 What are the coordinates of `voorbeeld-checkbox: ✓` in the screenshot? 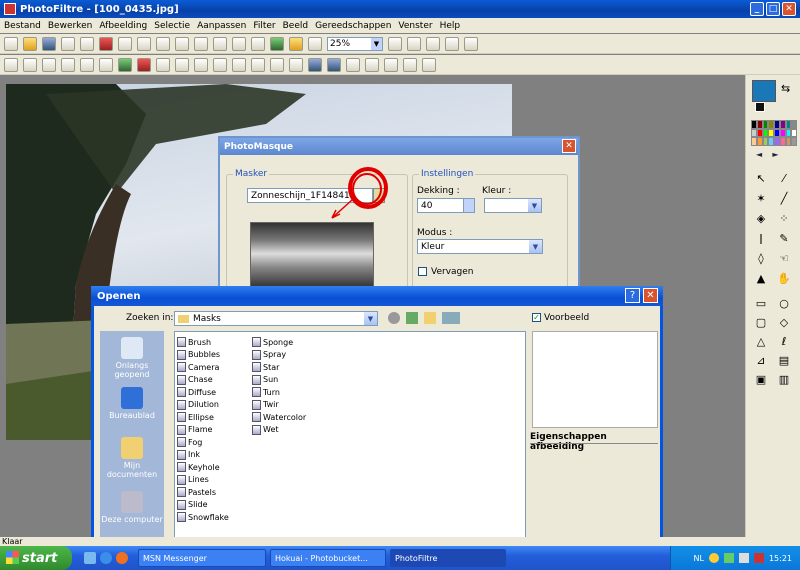 It's located at (536, 317).